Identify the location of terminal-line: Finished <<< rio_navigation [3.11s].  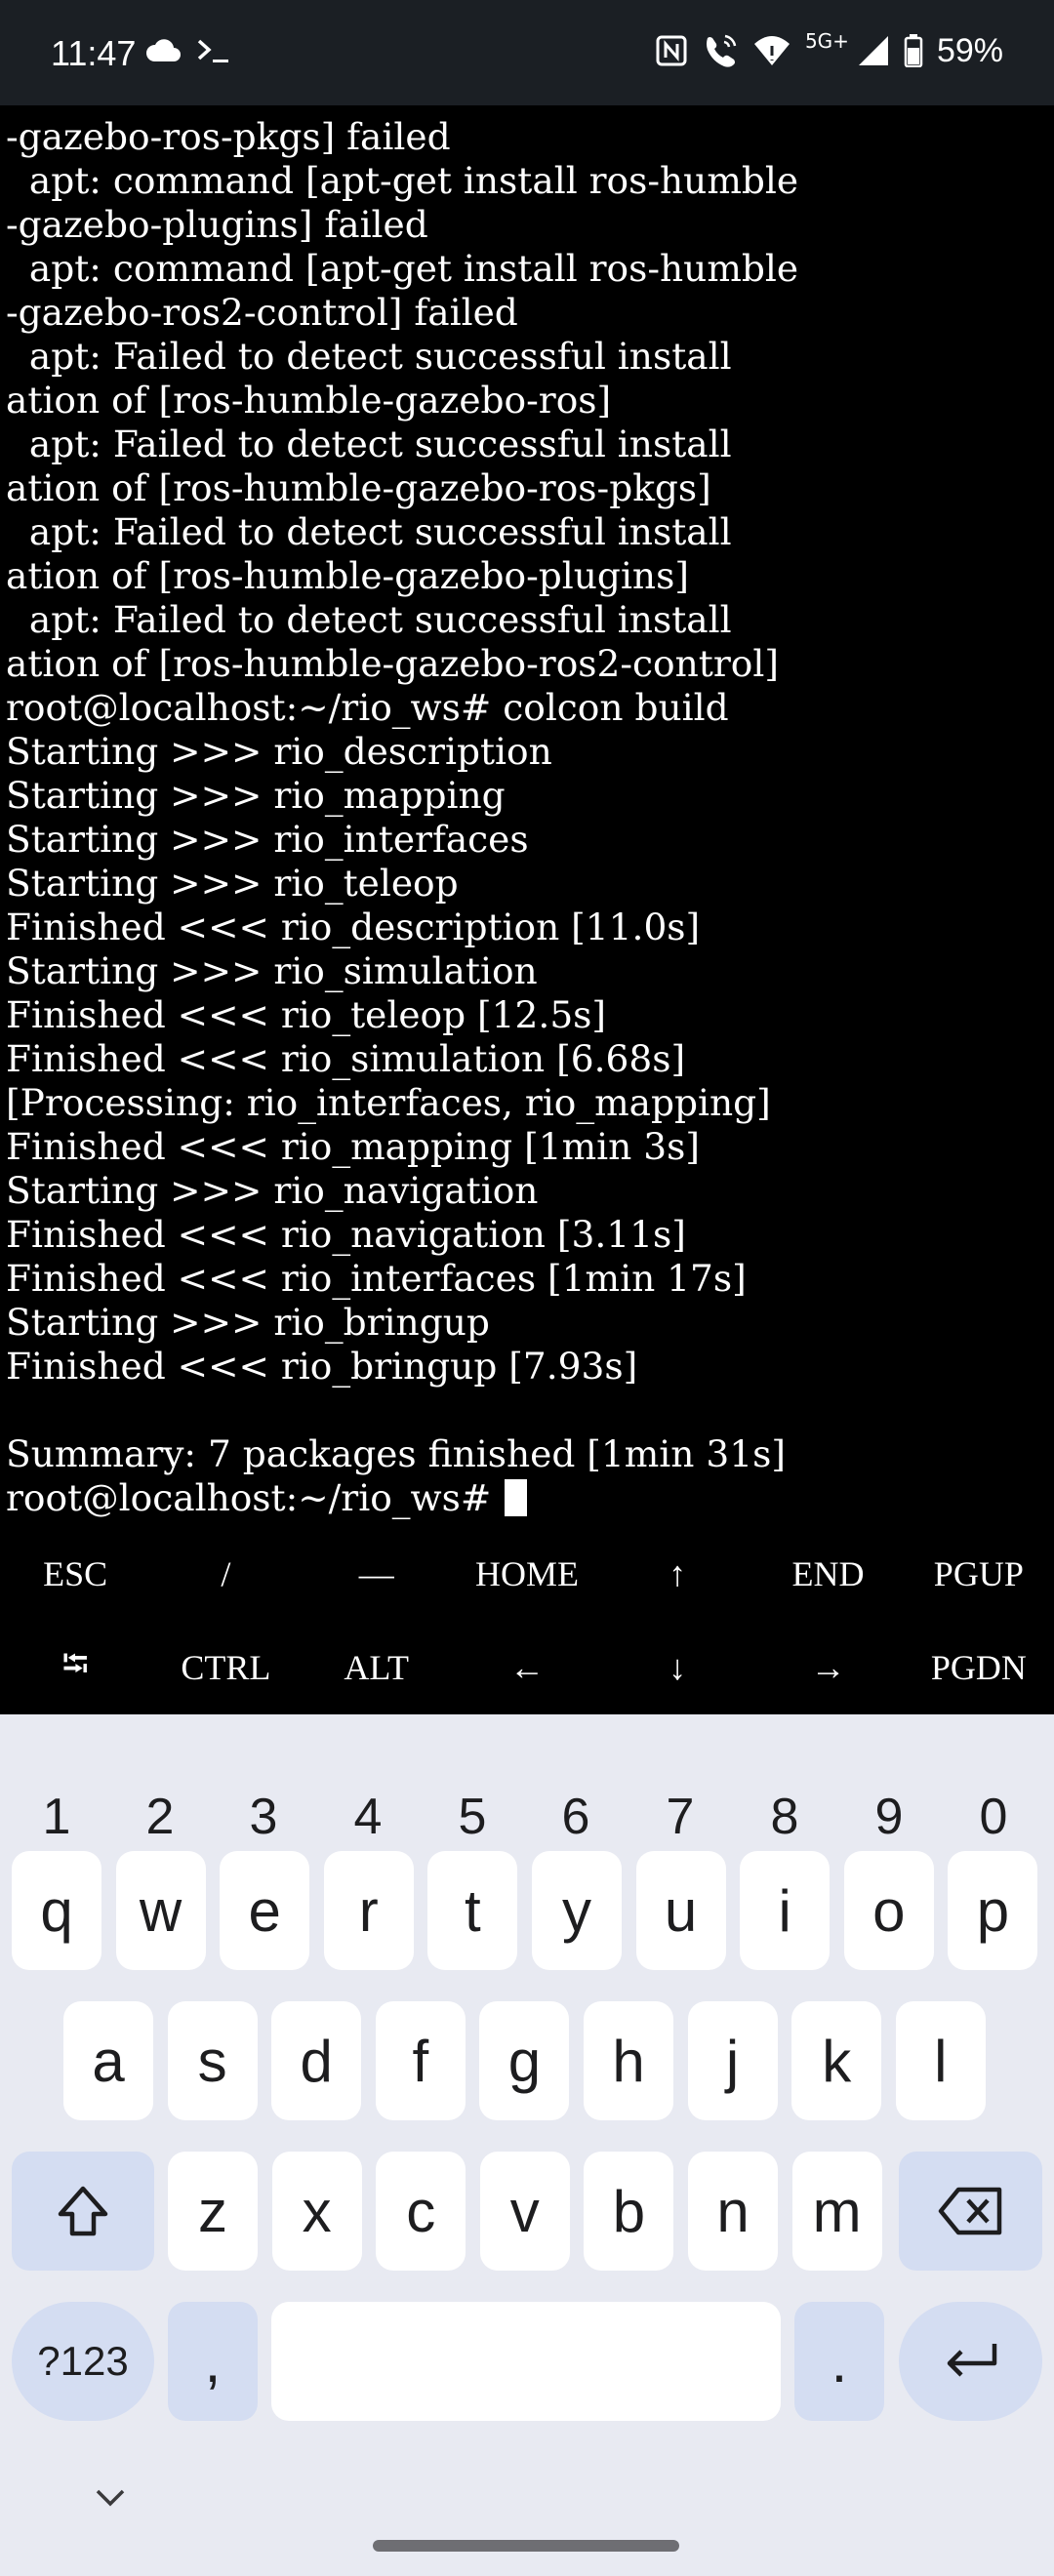
(346, 1234).